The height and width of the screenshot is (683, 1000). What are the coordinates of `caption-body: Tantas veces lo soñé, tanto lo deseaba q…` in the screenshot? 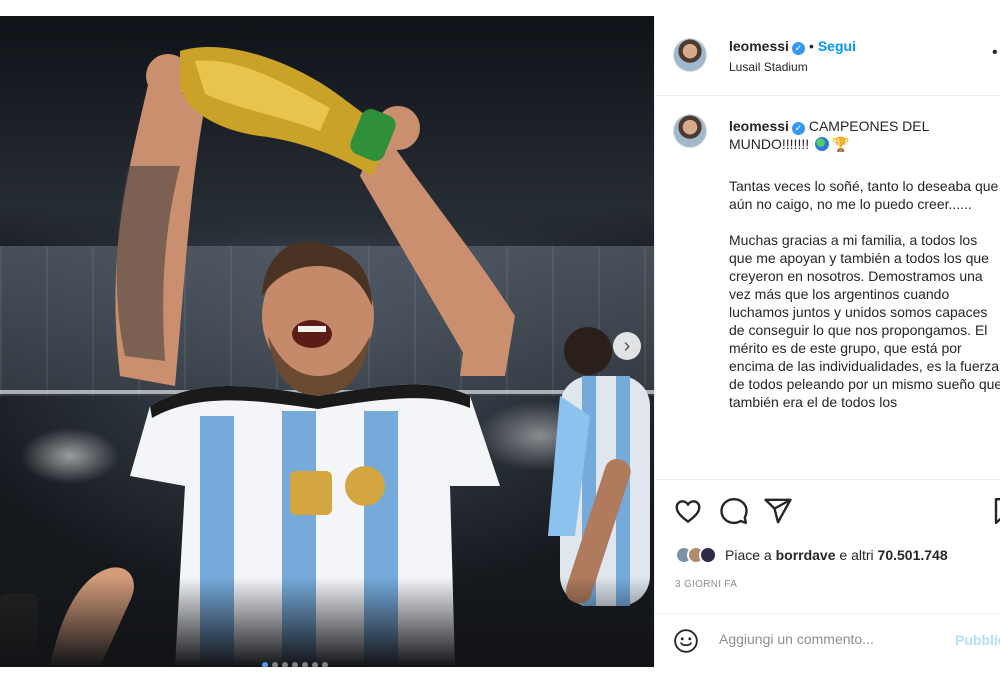 It's located at (864, 303).